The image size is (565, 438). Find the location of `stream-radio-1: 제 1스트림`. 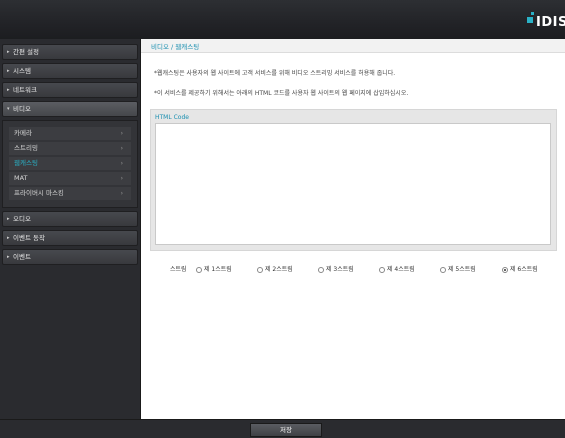

stream-radio-1: 제 1스트림 is located at coordinates (214, 268).